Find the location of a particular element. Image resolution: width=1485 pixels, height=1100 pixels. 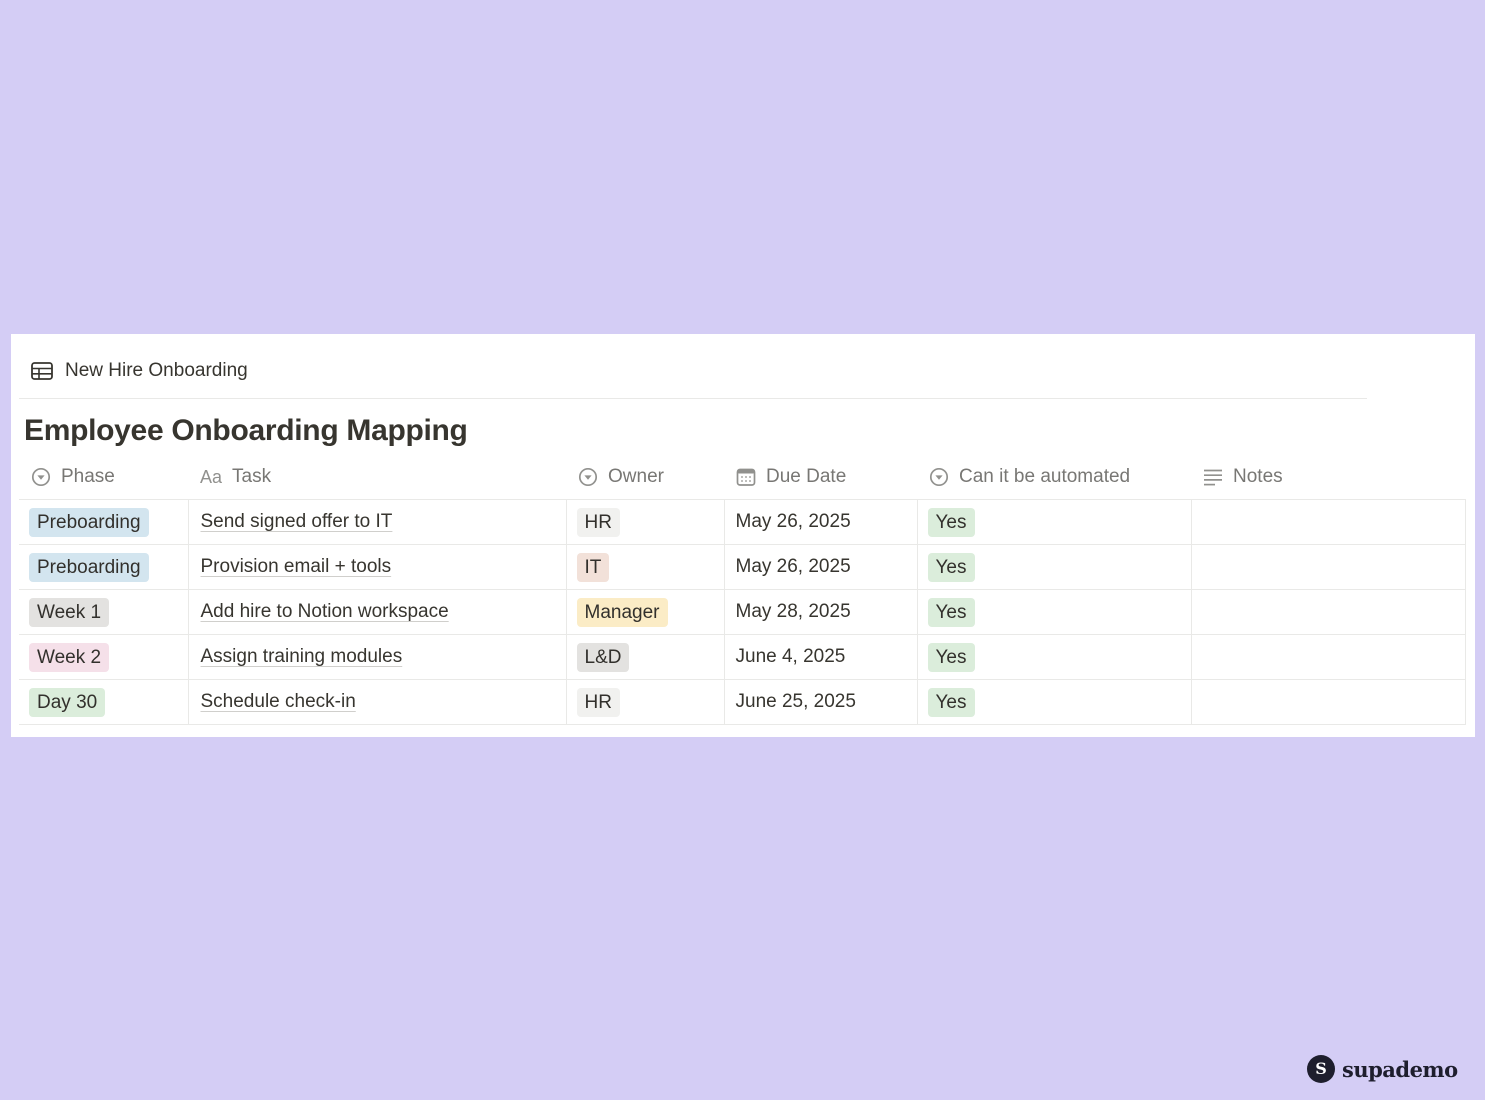

supademo-wordmark: supademo is located at coordinates (1400, 1069).